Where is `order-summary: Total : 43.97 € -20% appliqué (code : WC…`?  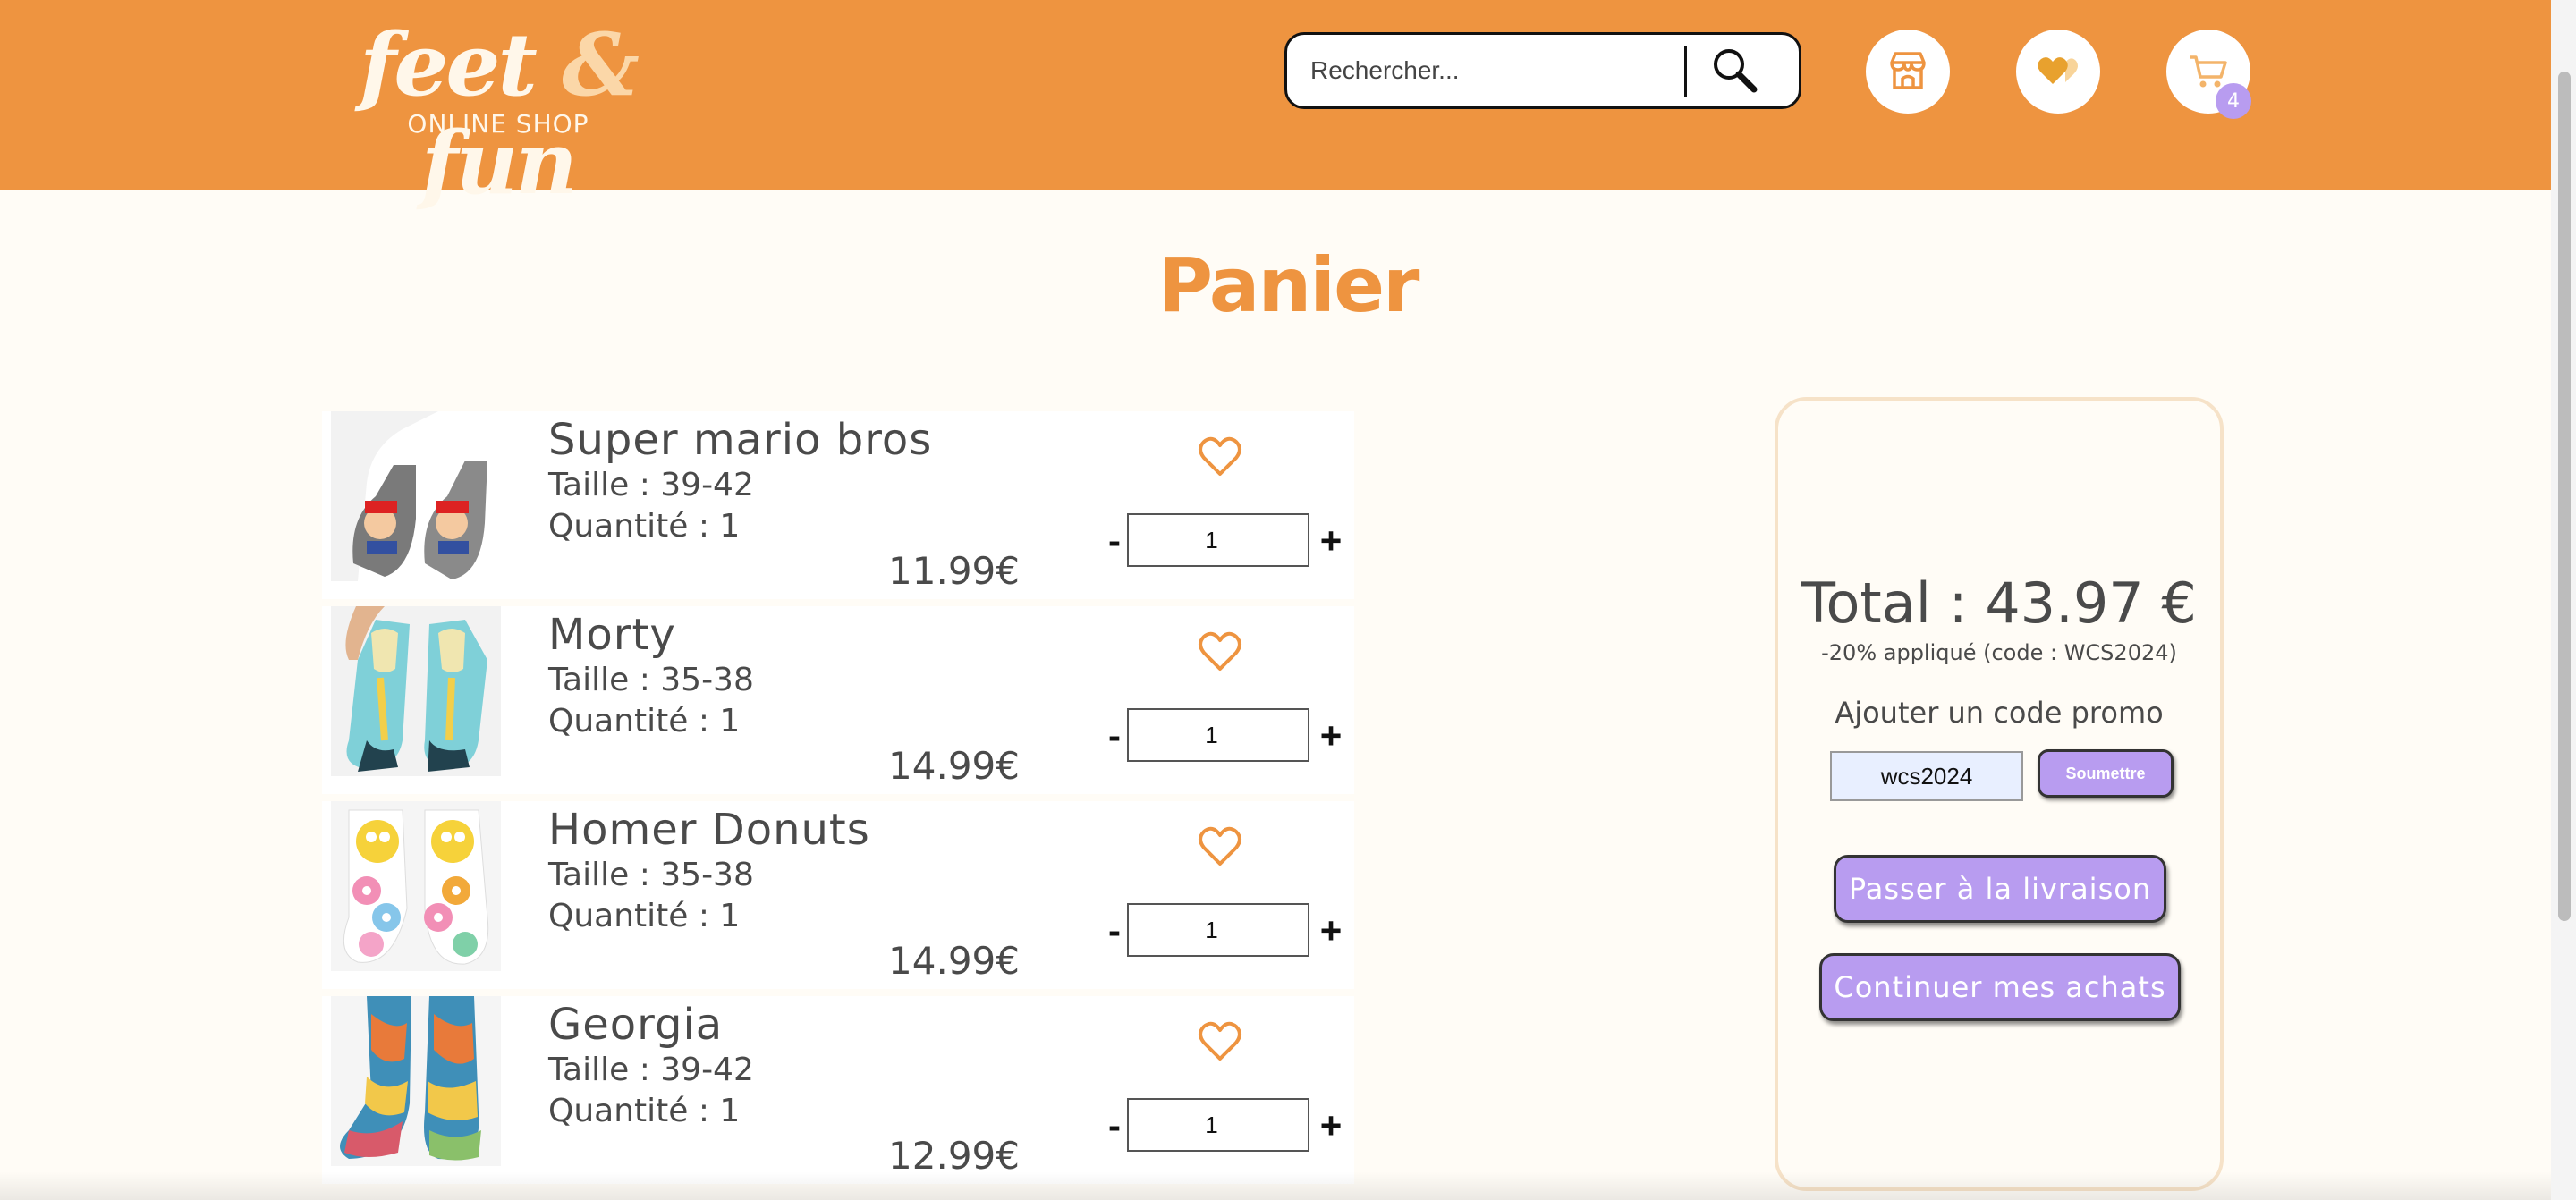
order-summary: Total : 43.97 € -20% appliqué (code : WC… is located at coordinates (1999, 794).